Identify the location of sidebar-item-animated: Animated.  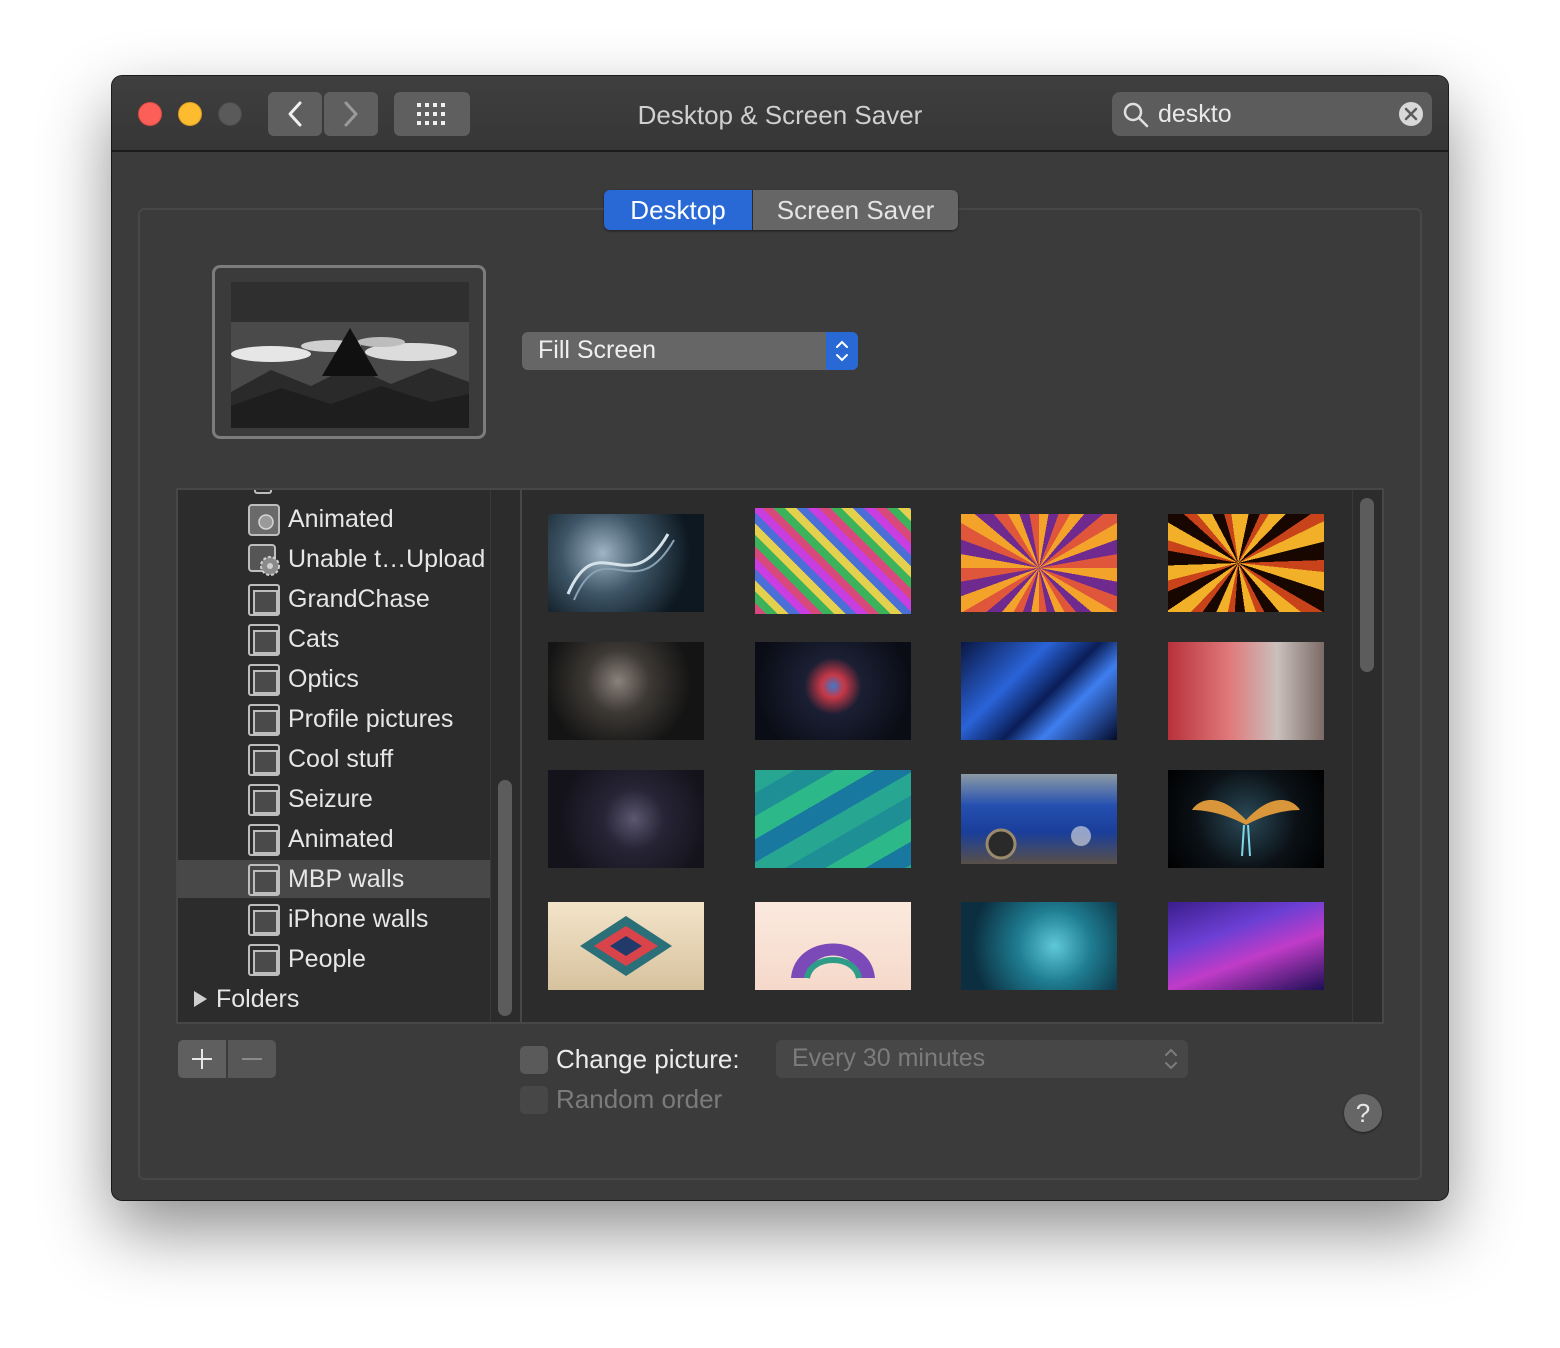
(334, 519).